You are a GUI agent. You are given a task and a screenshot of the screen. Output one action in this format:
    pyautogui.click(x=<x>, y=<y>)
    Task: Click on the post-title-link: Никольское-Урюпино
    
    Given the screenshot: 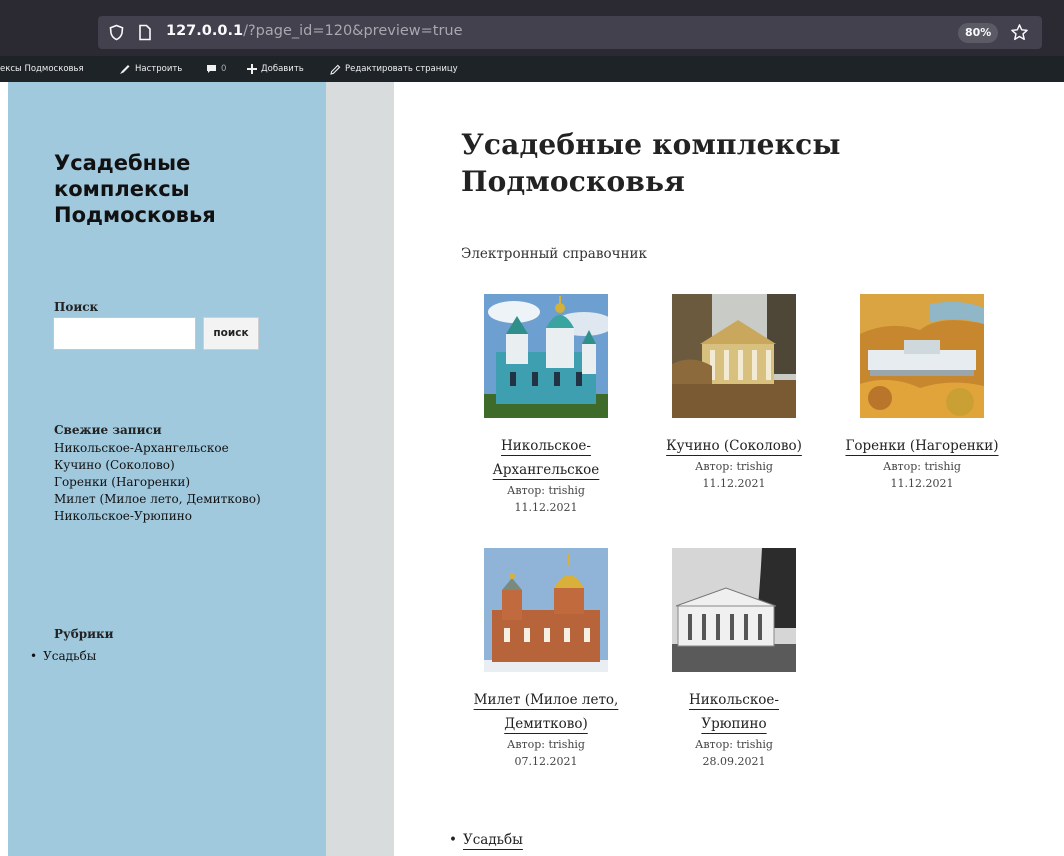 What is the action you would take?
    pyautogui.click(x=734, y=712)
    